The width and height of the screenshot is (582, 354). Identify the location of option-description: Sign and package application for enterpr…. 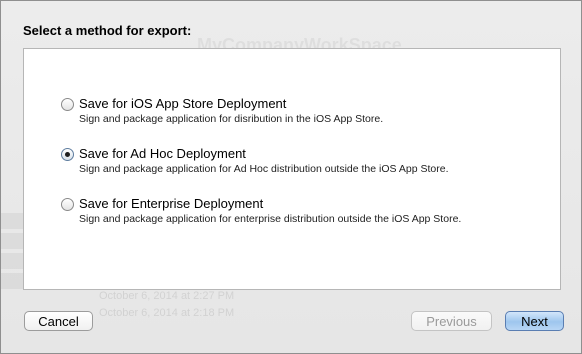
(270, 219).